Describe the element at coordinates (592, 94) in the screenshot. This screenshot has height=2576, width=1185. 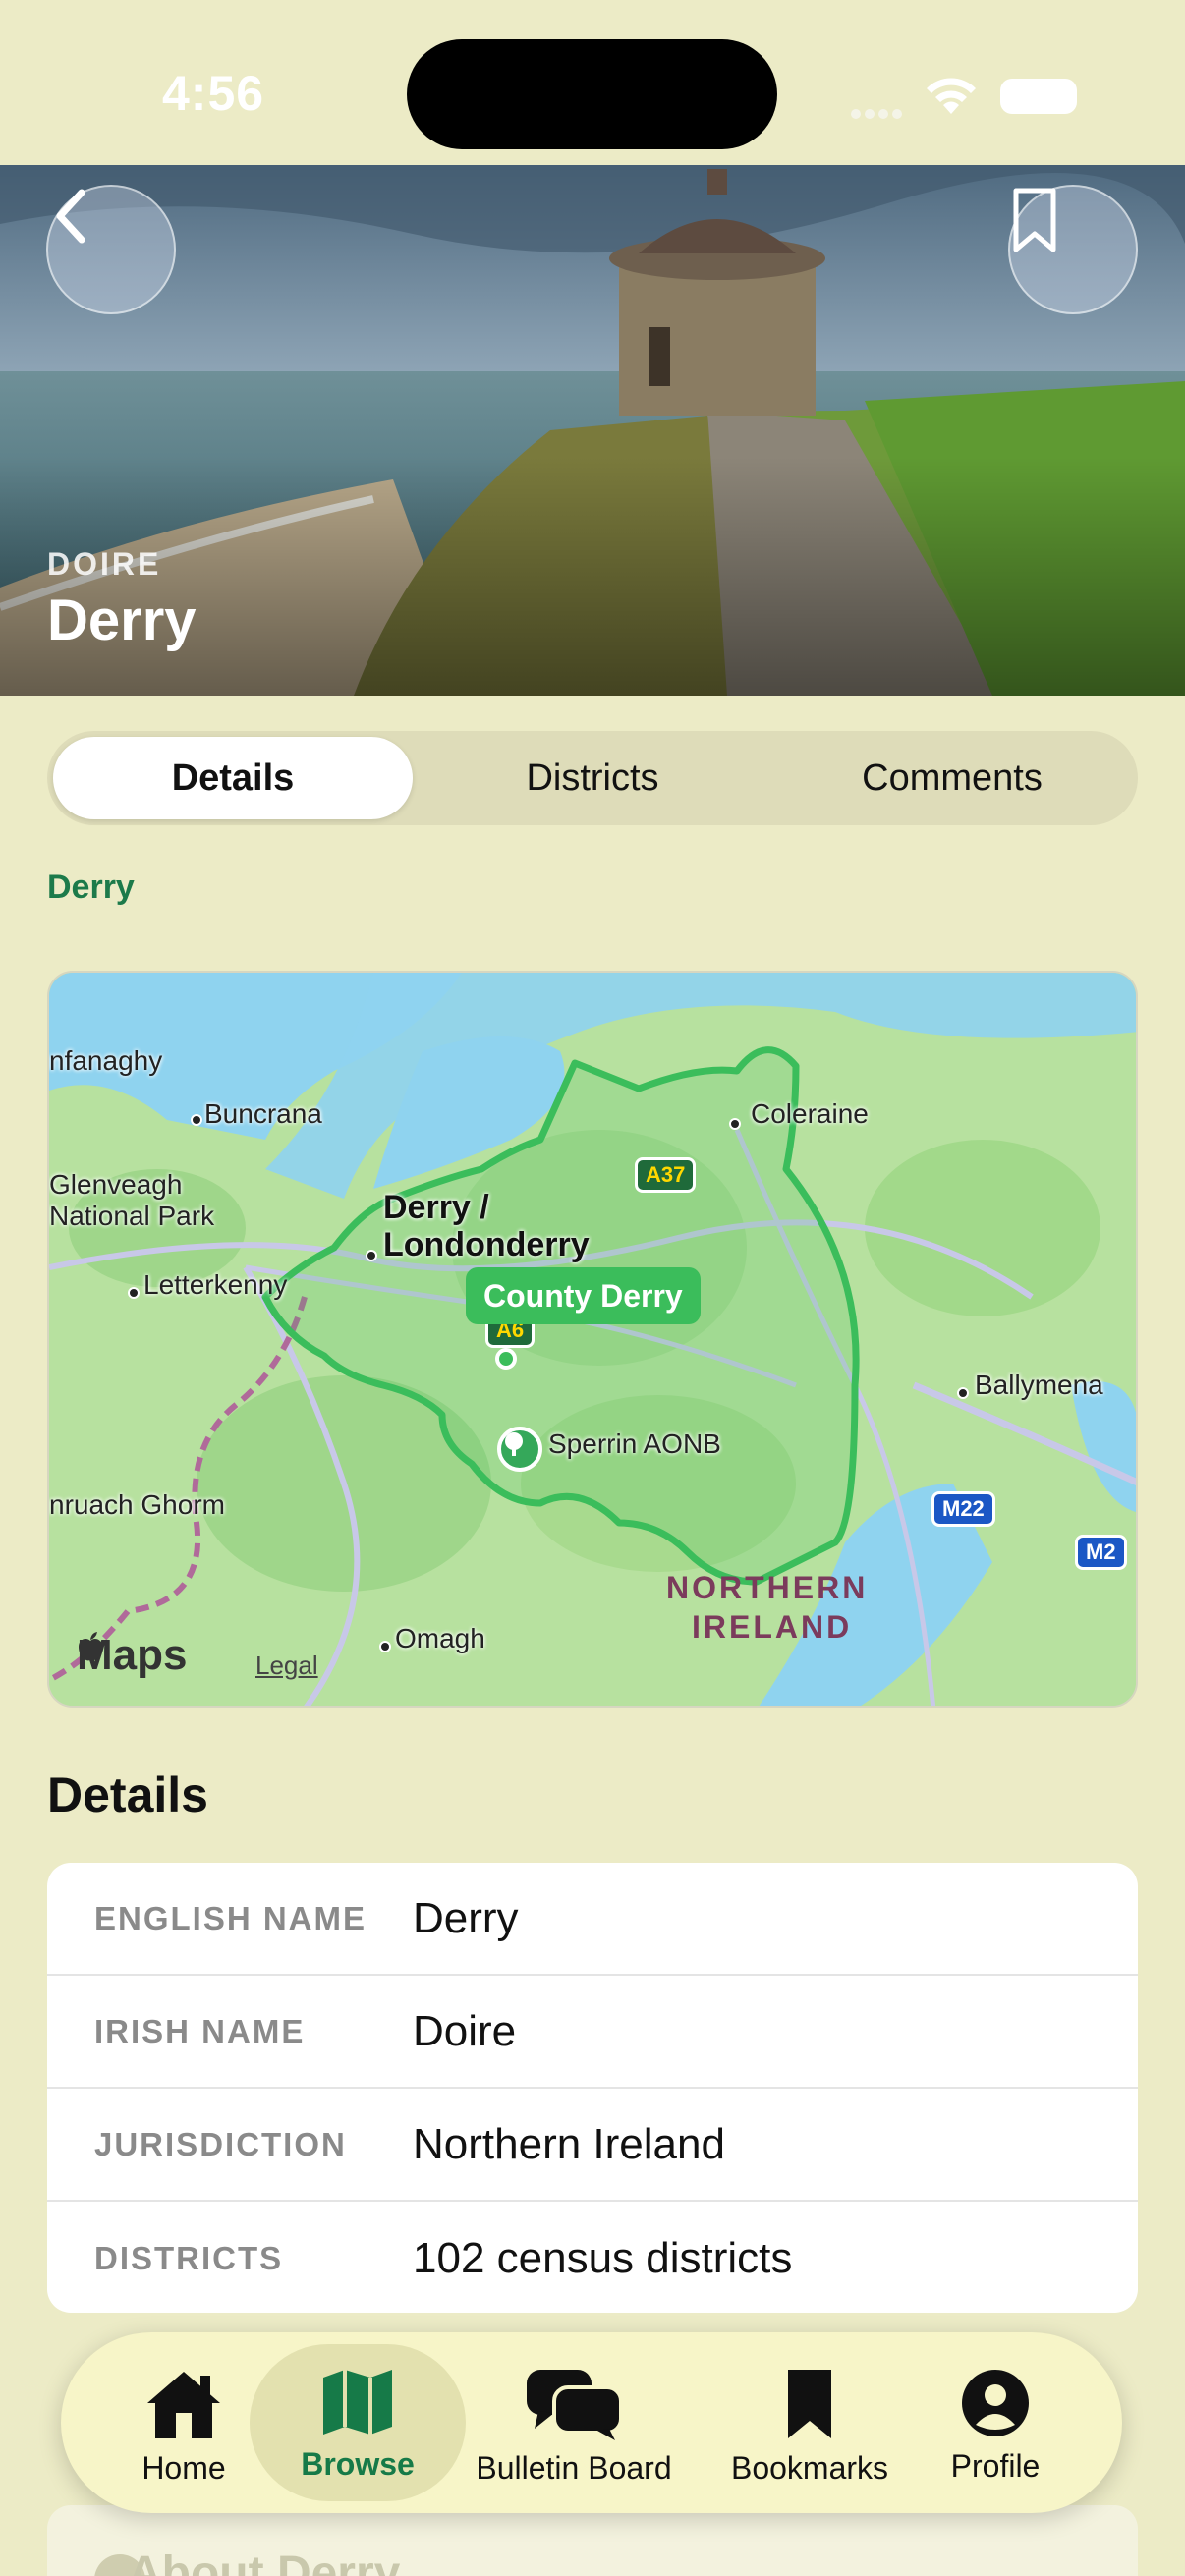
I see `dynamic-island` at that location.